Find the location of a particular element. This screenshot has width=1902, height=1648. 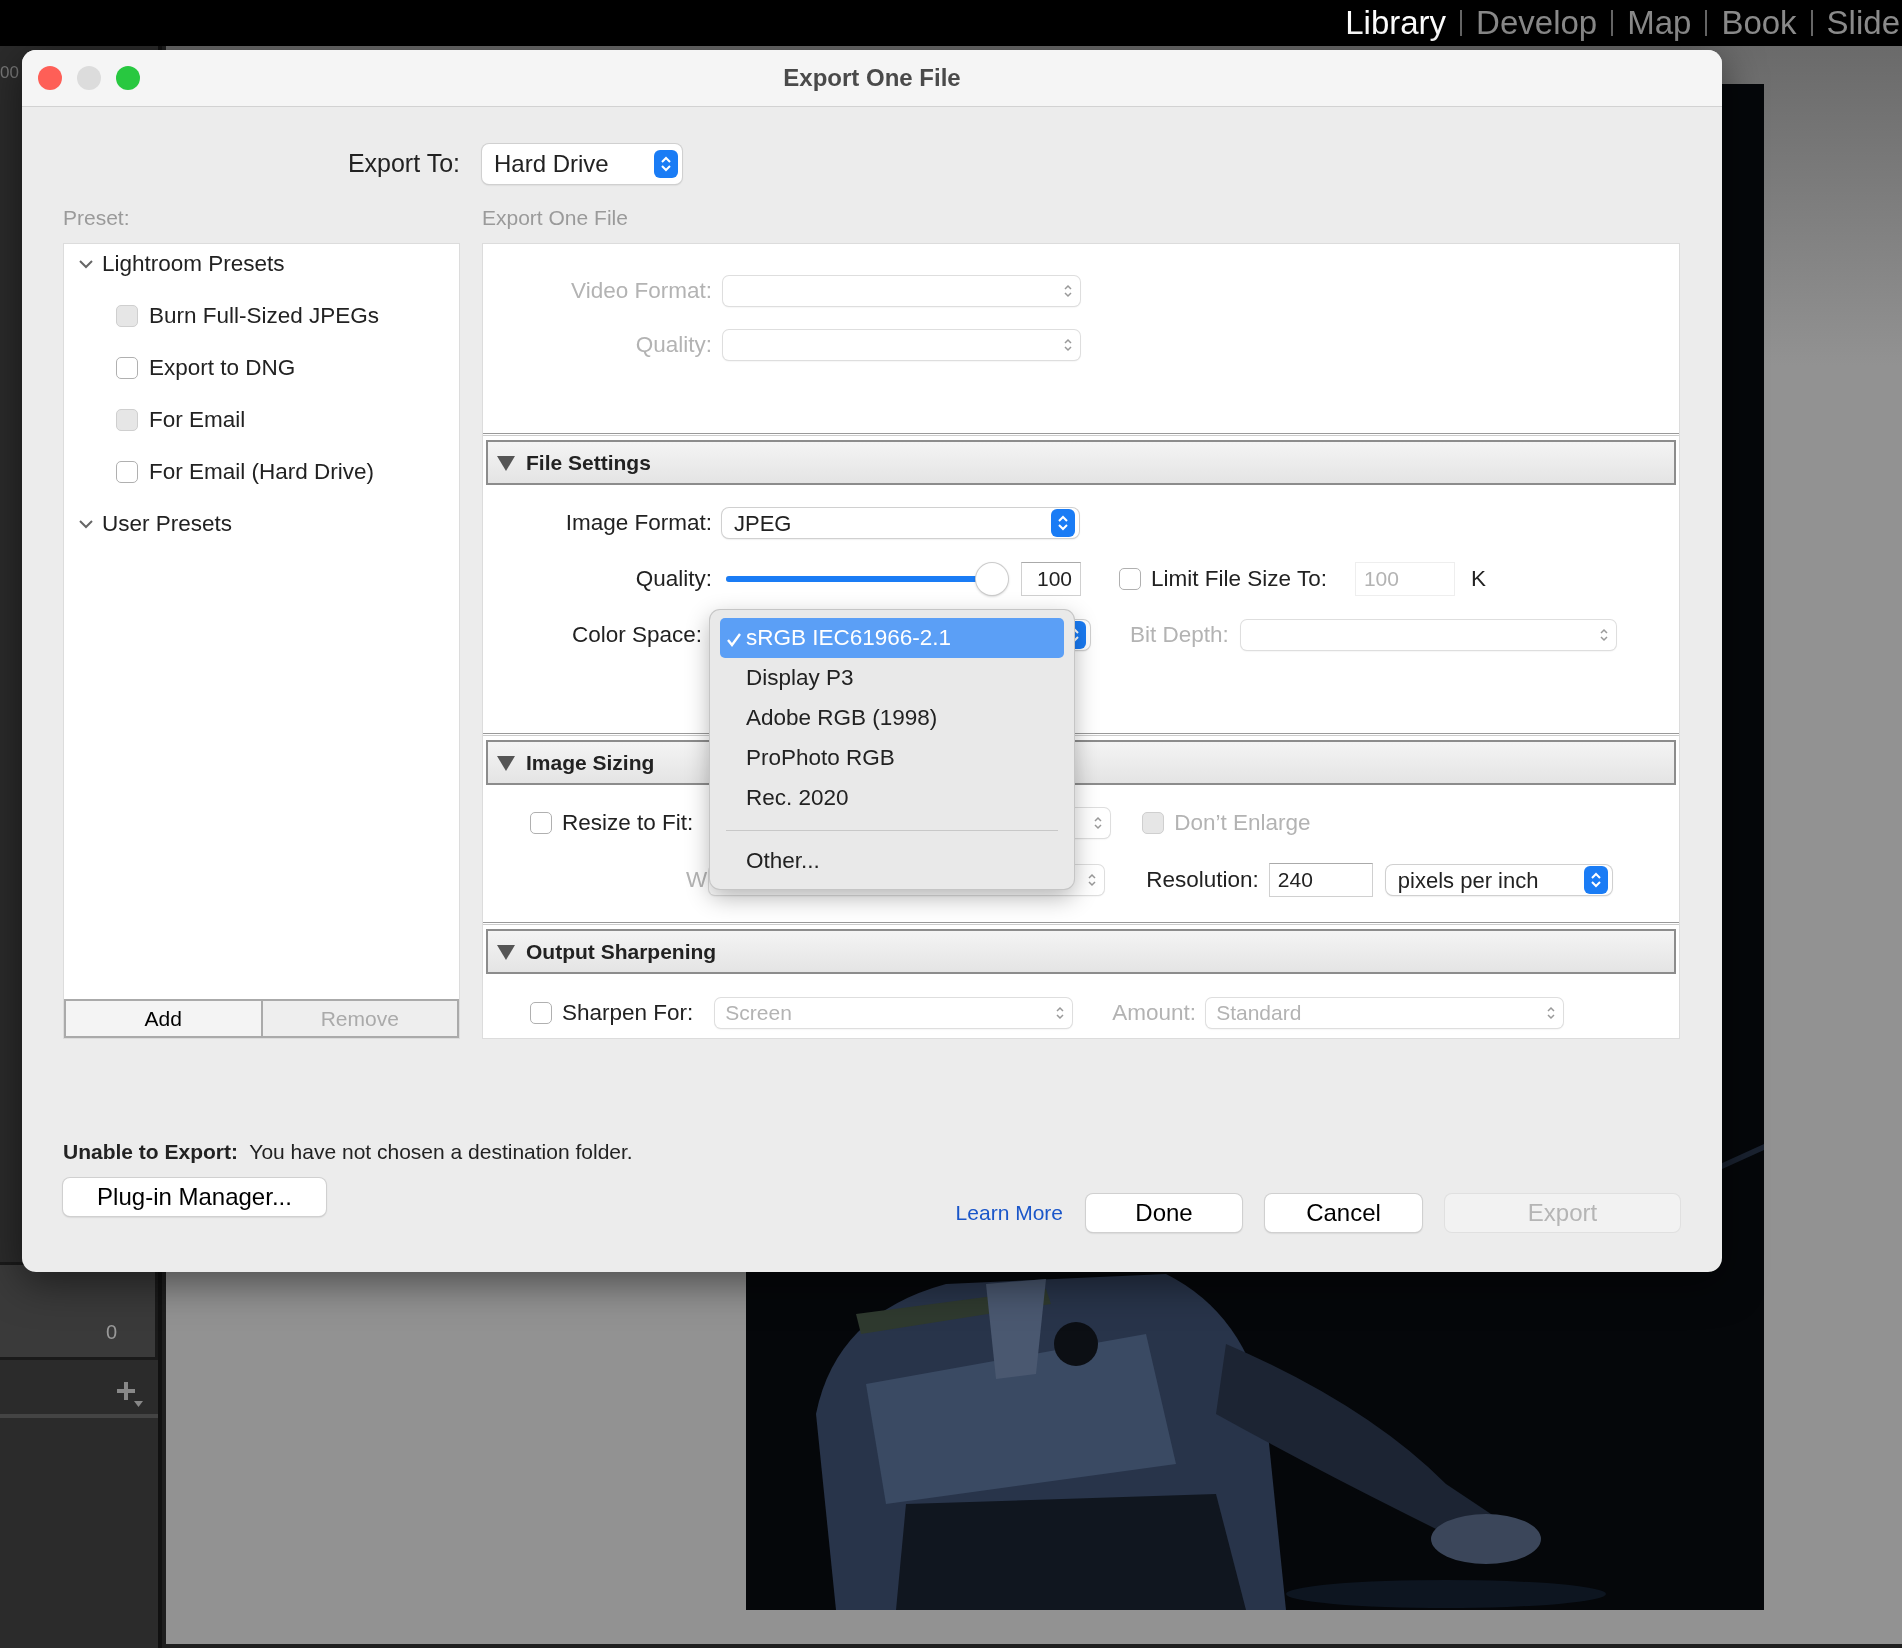

image-format-dropdown: JPEG is located at coordinates (900, 523).